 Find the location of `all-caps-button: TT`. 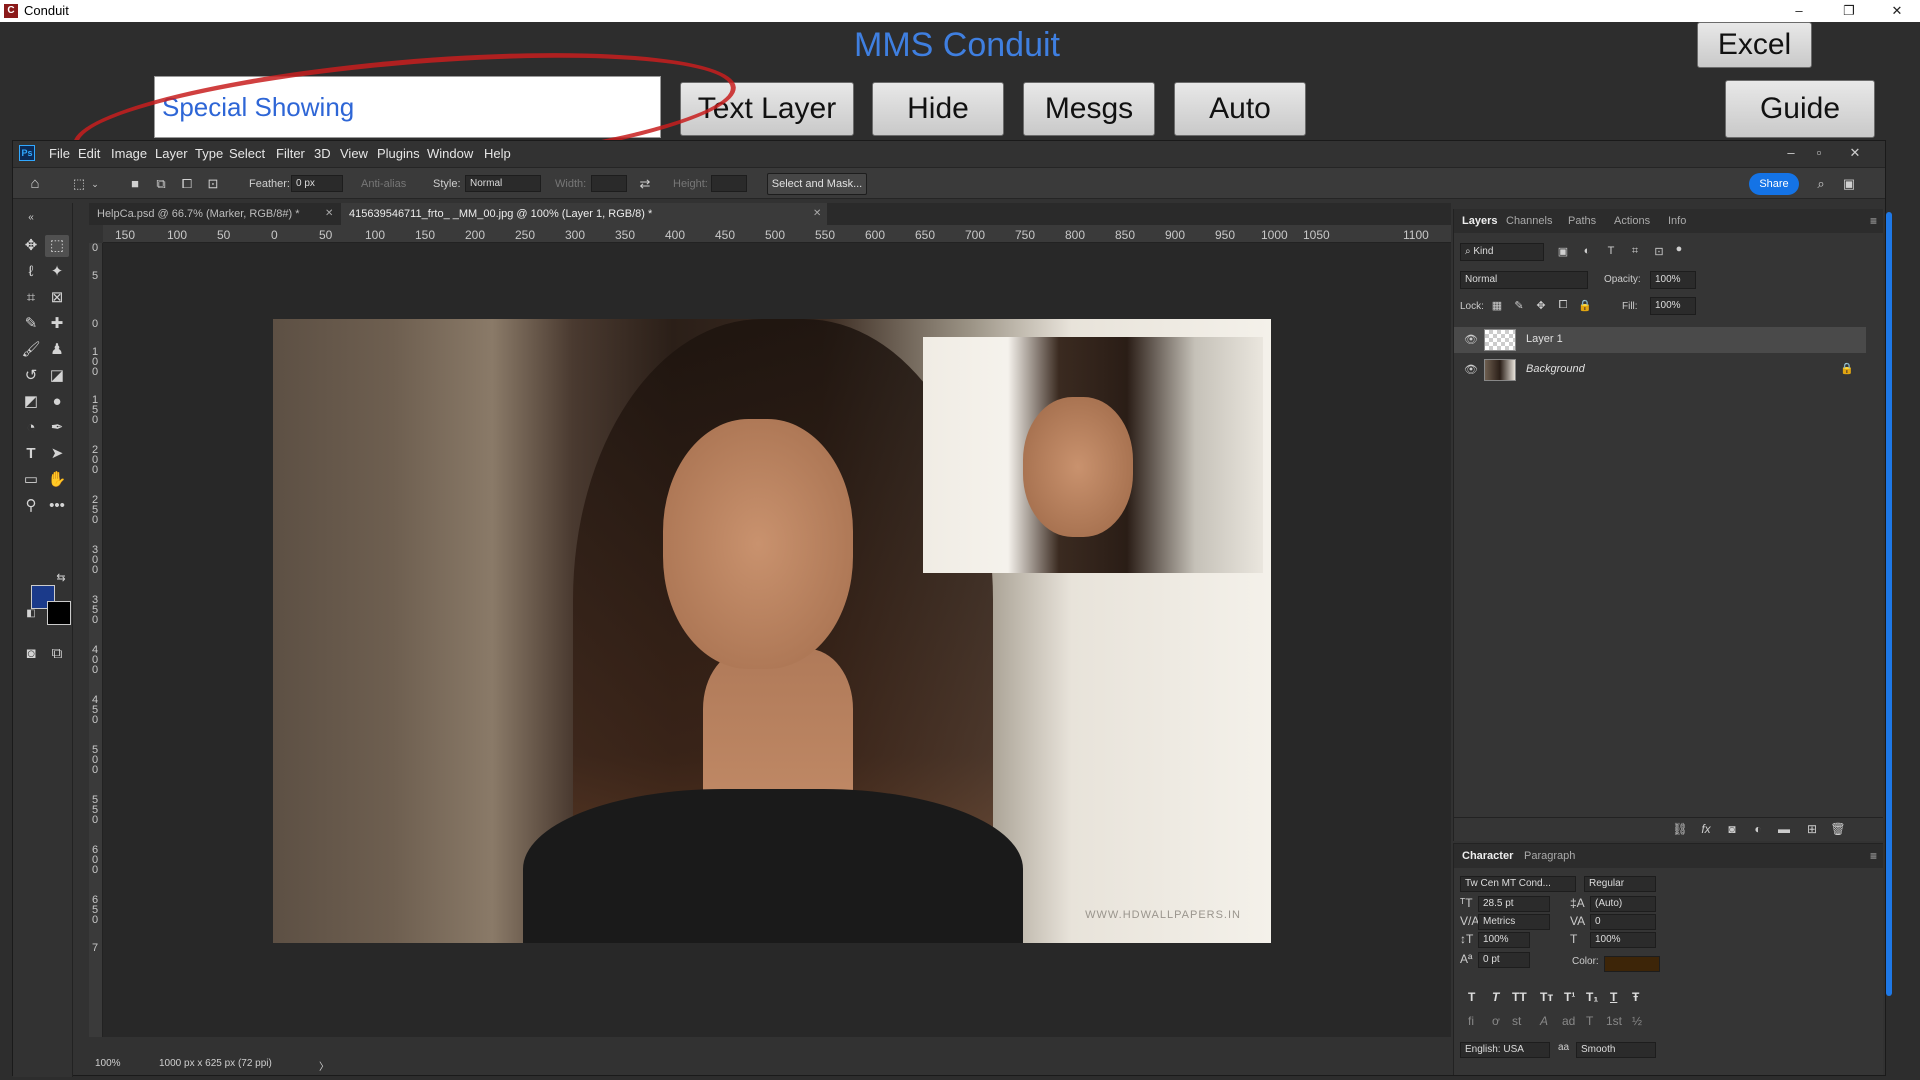

all-caps-button: TT is located at coordinates (1519, 997).